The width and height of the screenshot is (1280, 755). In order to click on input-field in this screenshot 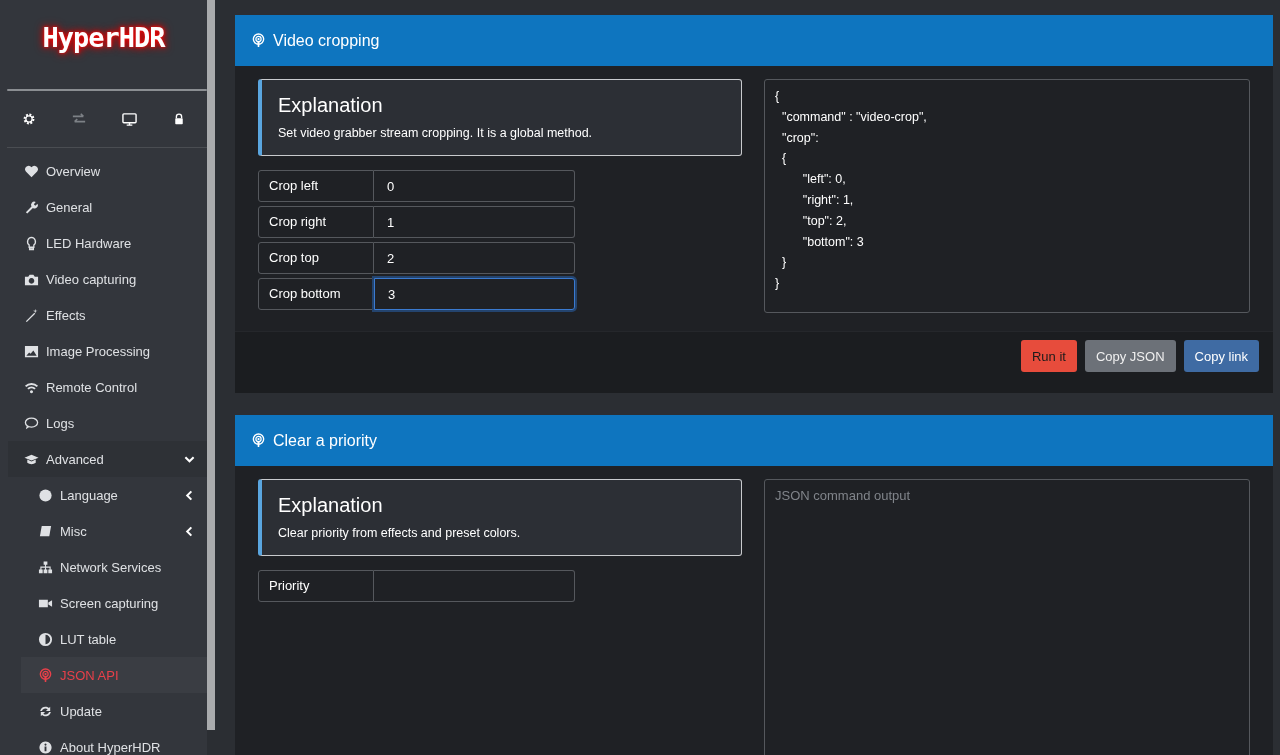, I will do `click(474, 586)`.